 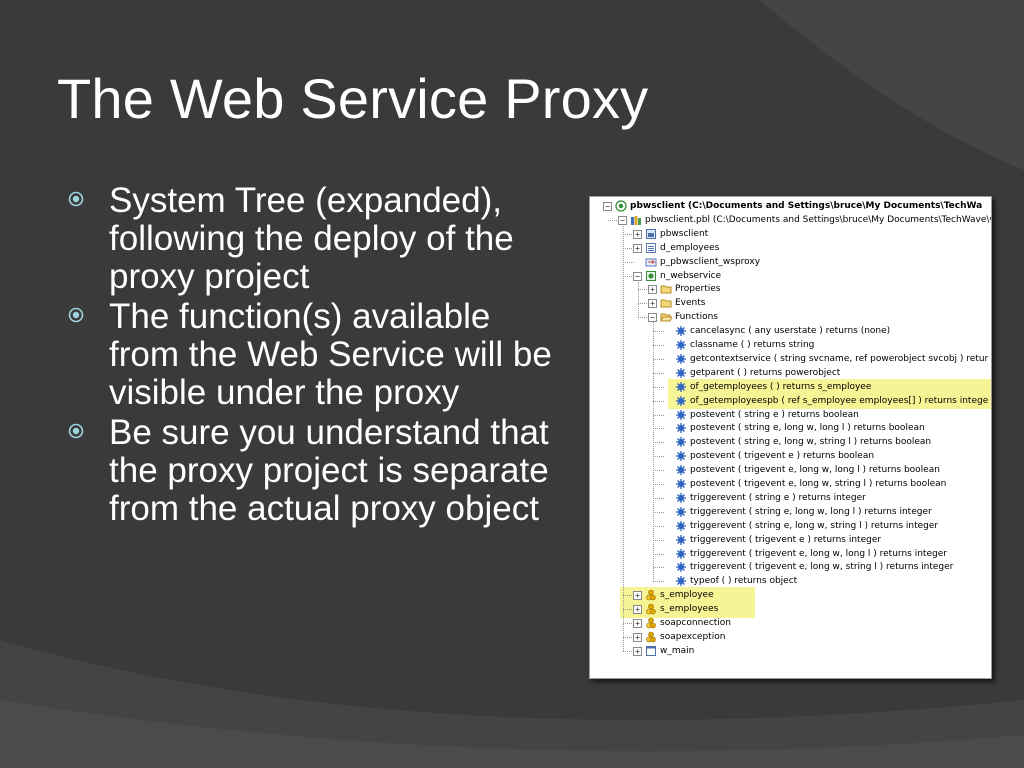 I want to click on tree-node-label: postevent ( string e ) returns boolean, so click(x=774, y=414).